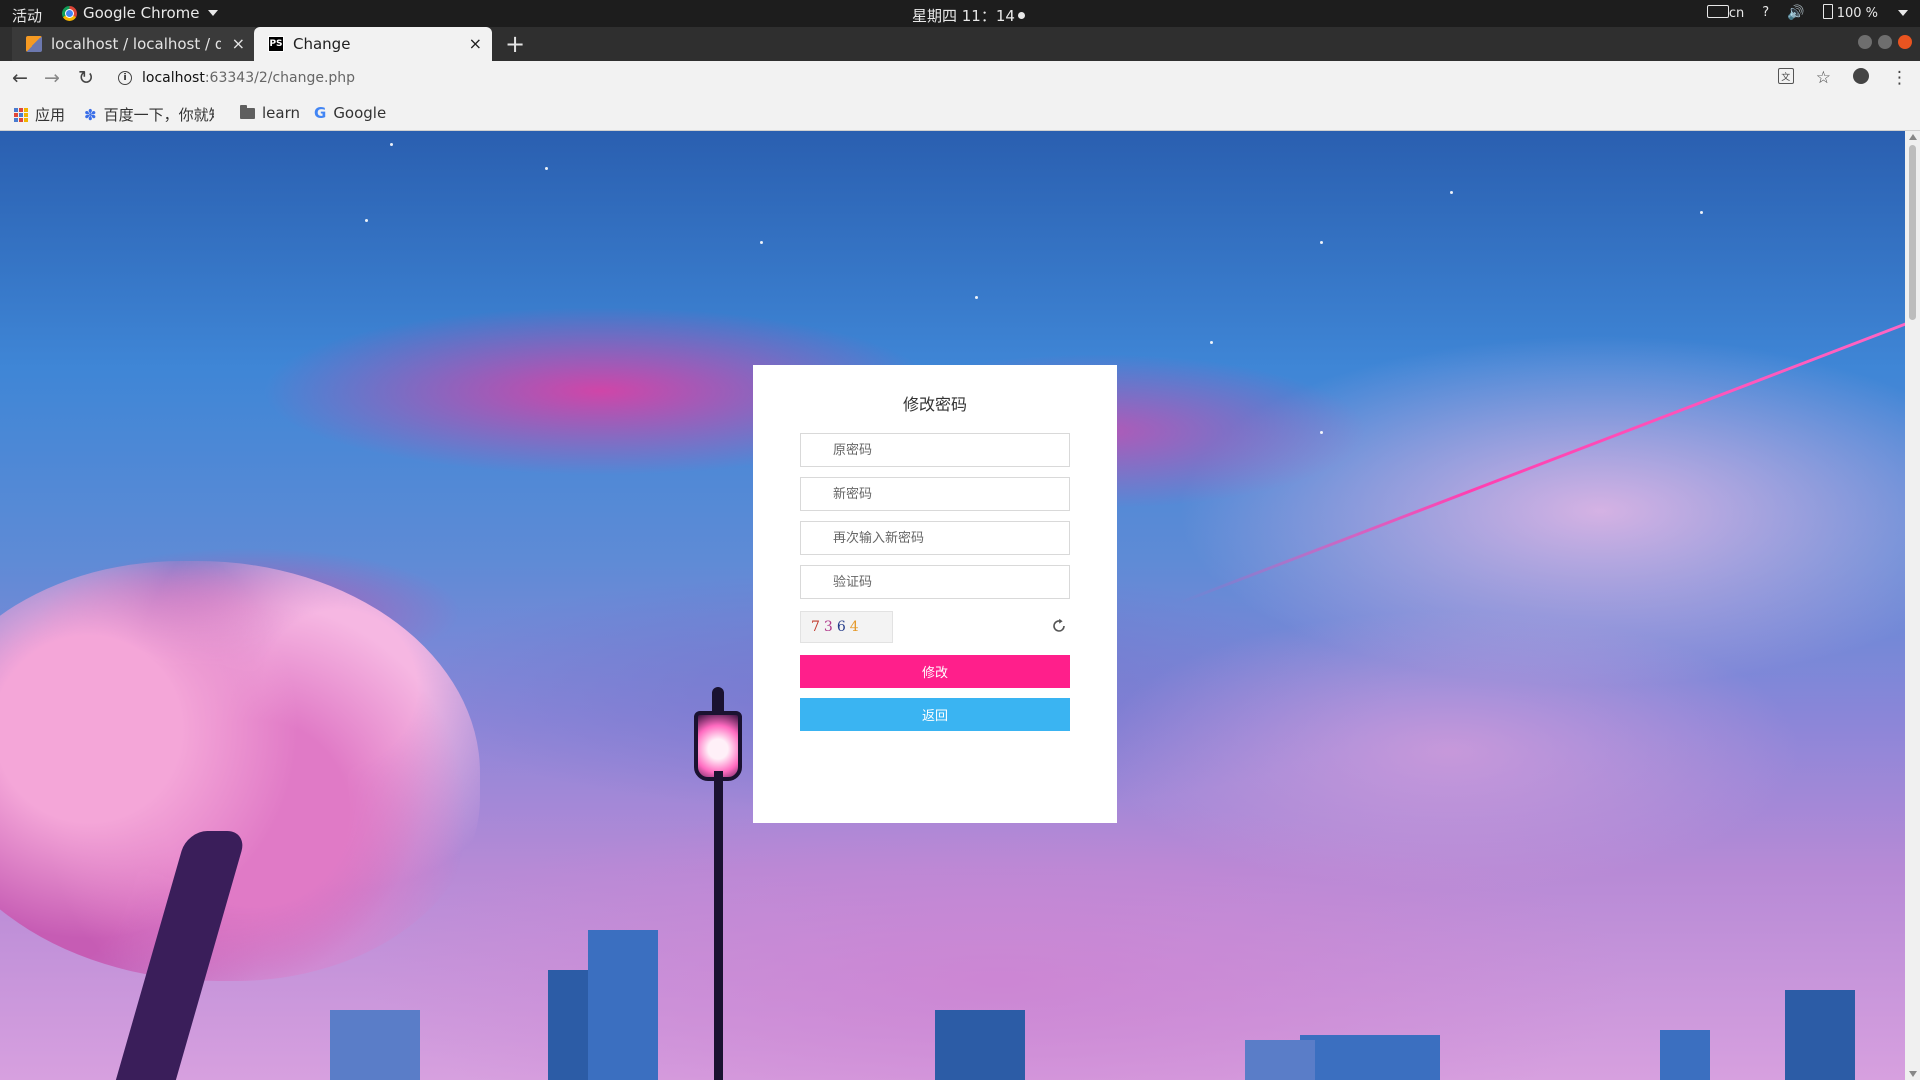 Image resolution: width=1920 pixels, height=1080 pixels. I want to click on tab-change: PS Change ×, so click(373, 44).